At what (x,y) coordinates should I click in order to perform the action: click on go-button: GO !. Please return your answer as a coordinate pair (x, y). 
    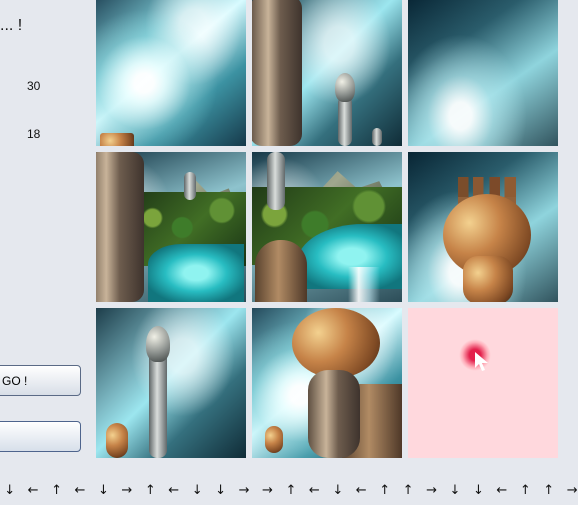
    Looking at the image, I should click on (40, 380).